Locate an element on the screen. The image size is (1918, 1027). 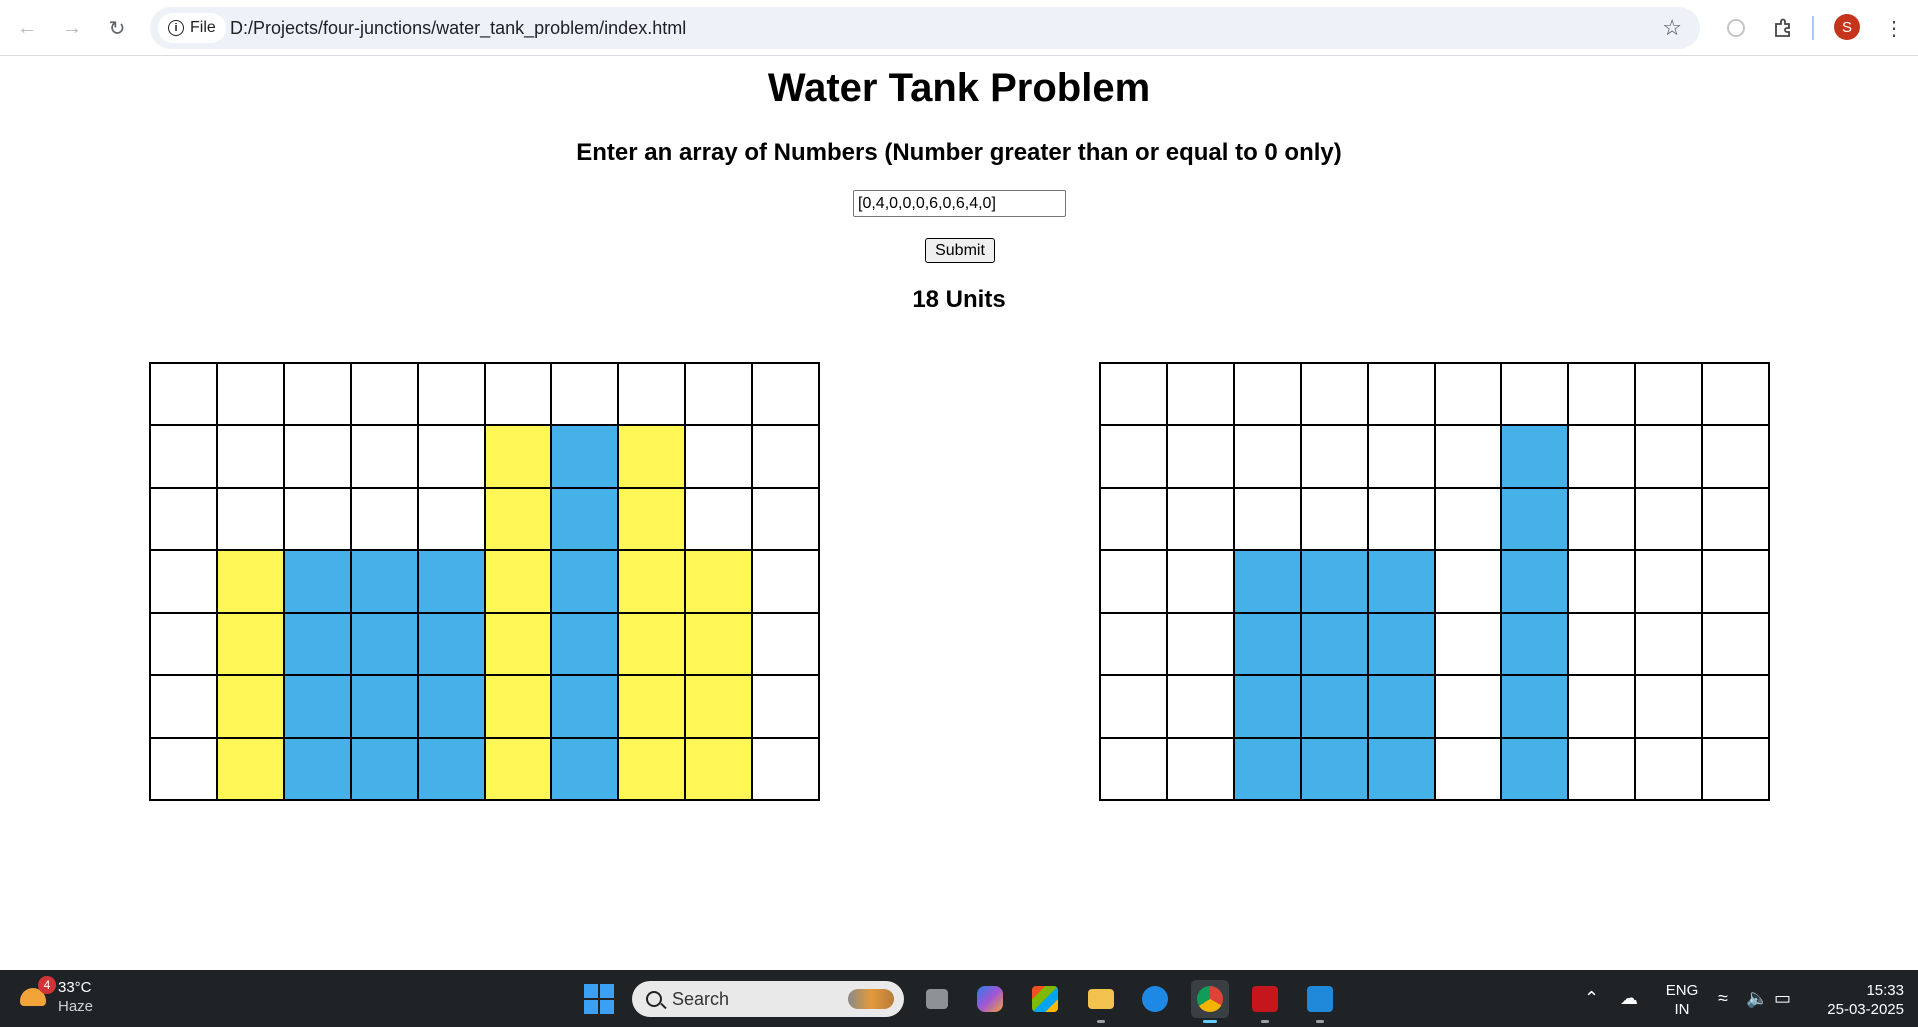
chevron-up-icon: ⌃ is located at coordinates (1591, 998).